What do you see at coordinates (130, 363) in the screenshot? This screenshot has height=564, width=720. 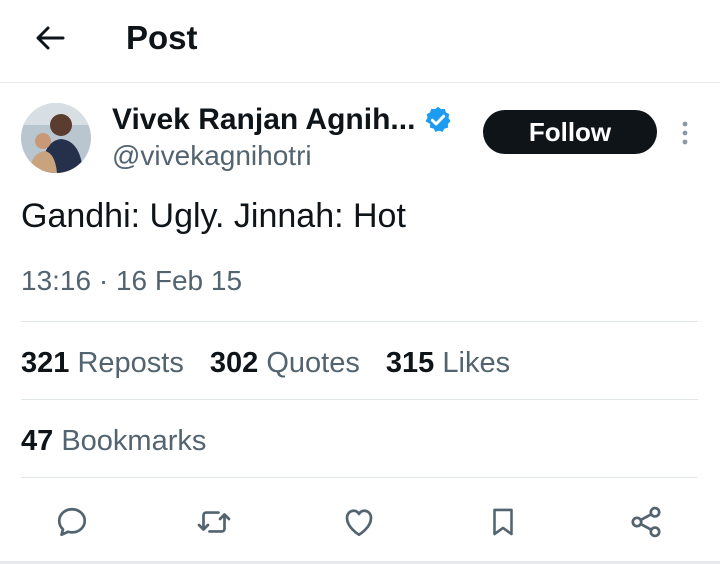 I see `reposts-label: Reposts` at bounding box center [130, 363].